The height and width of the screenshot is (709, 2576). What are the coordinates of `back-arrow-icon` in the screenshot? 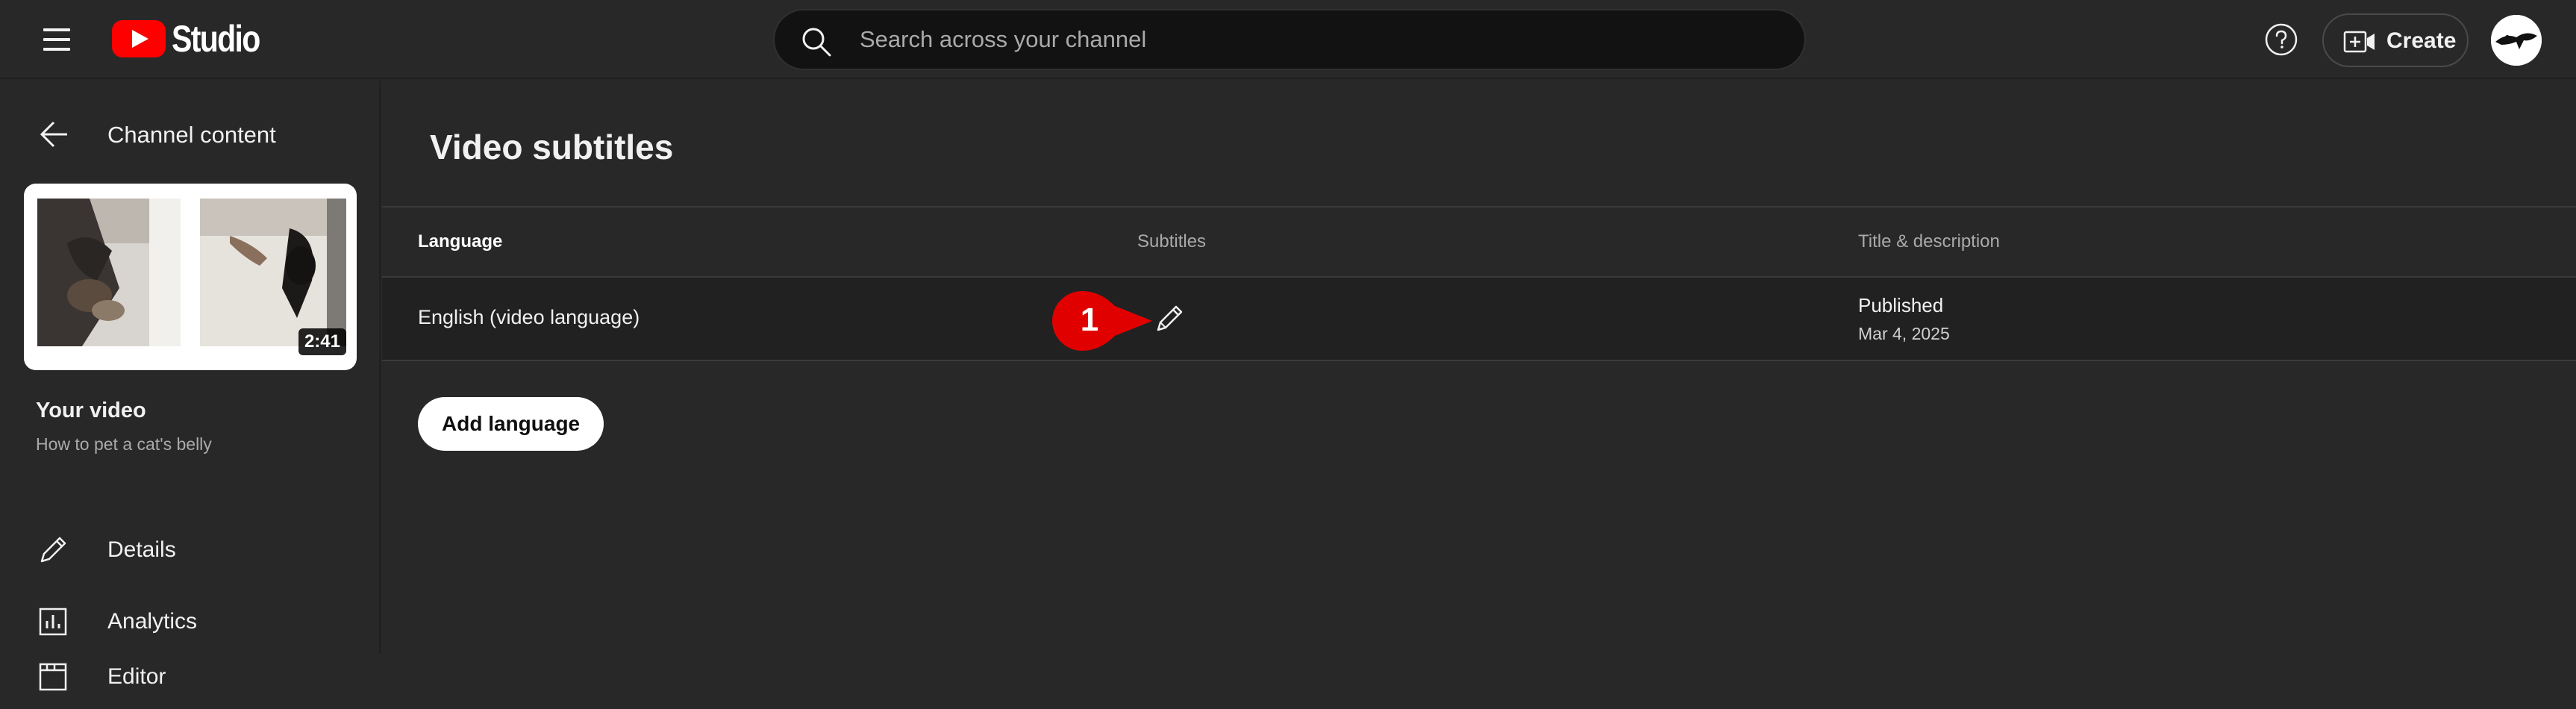 It's located at (53, 134).